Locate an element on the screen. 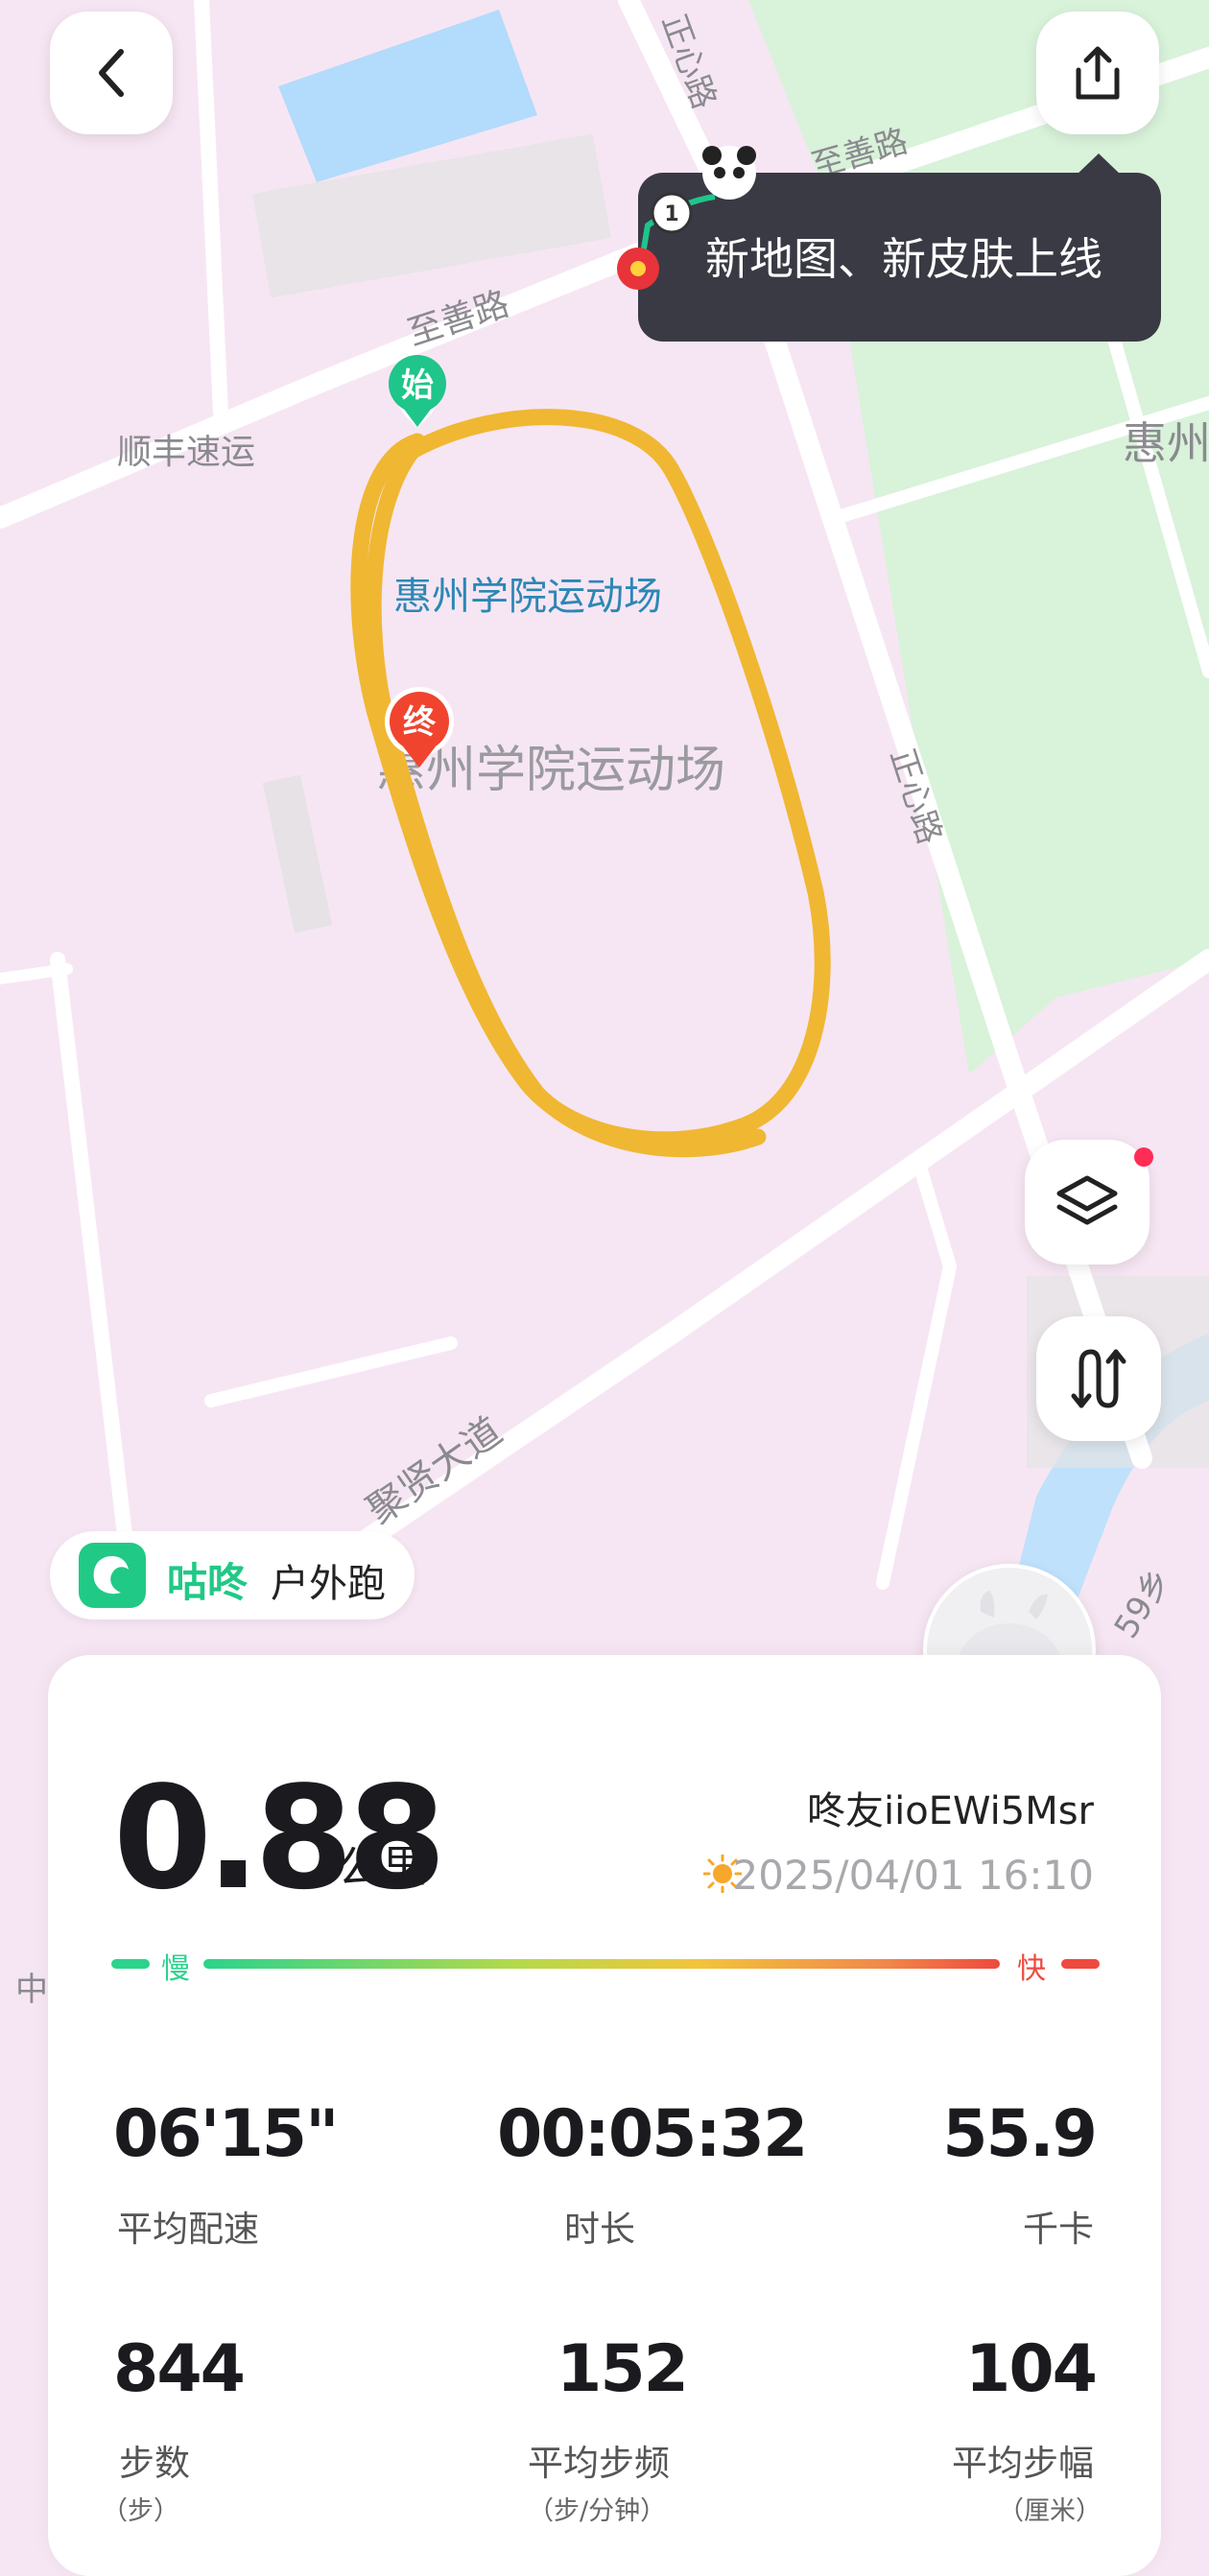 The width and height of the screenshot is (1209, 2576). calories-value: 55.9 is located at coordinates (1020, 2134).